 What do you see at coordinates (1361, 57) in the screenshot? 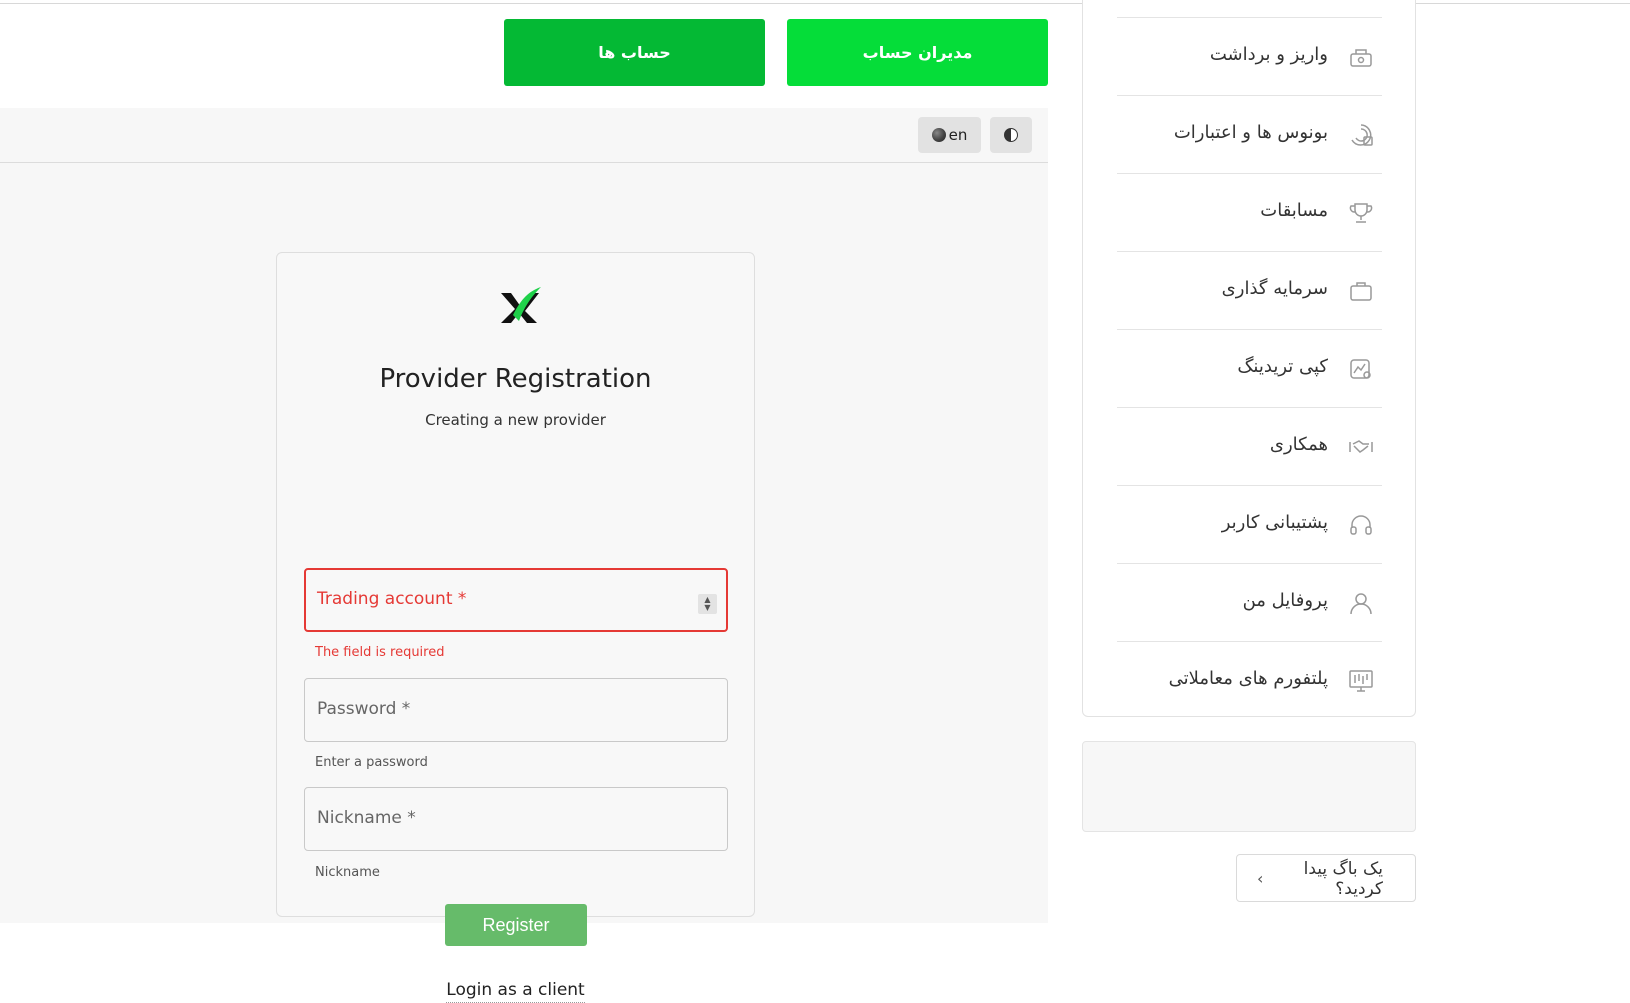
I see `deposit-icon` at bounding box center [1361, 57].